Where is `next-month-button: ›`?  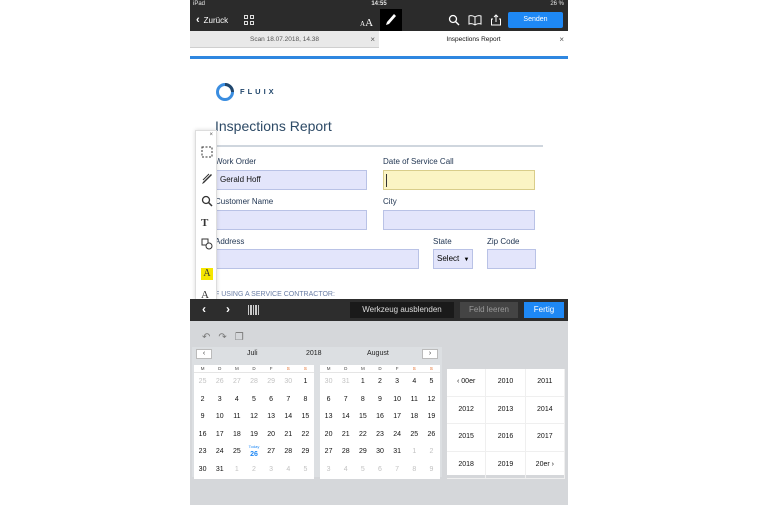 next-month-button: › is located at coordinates (430, 354).